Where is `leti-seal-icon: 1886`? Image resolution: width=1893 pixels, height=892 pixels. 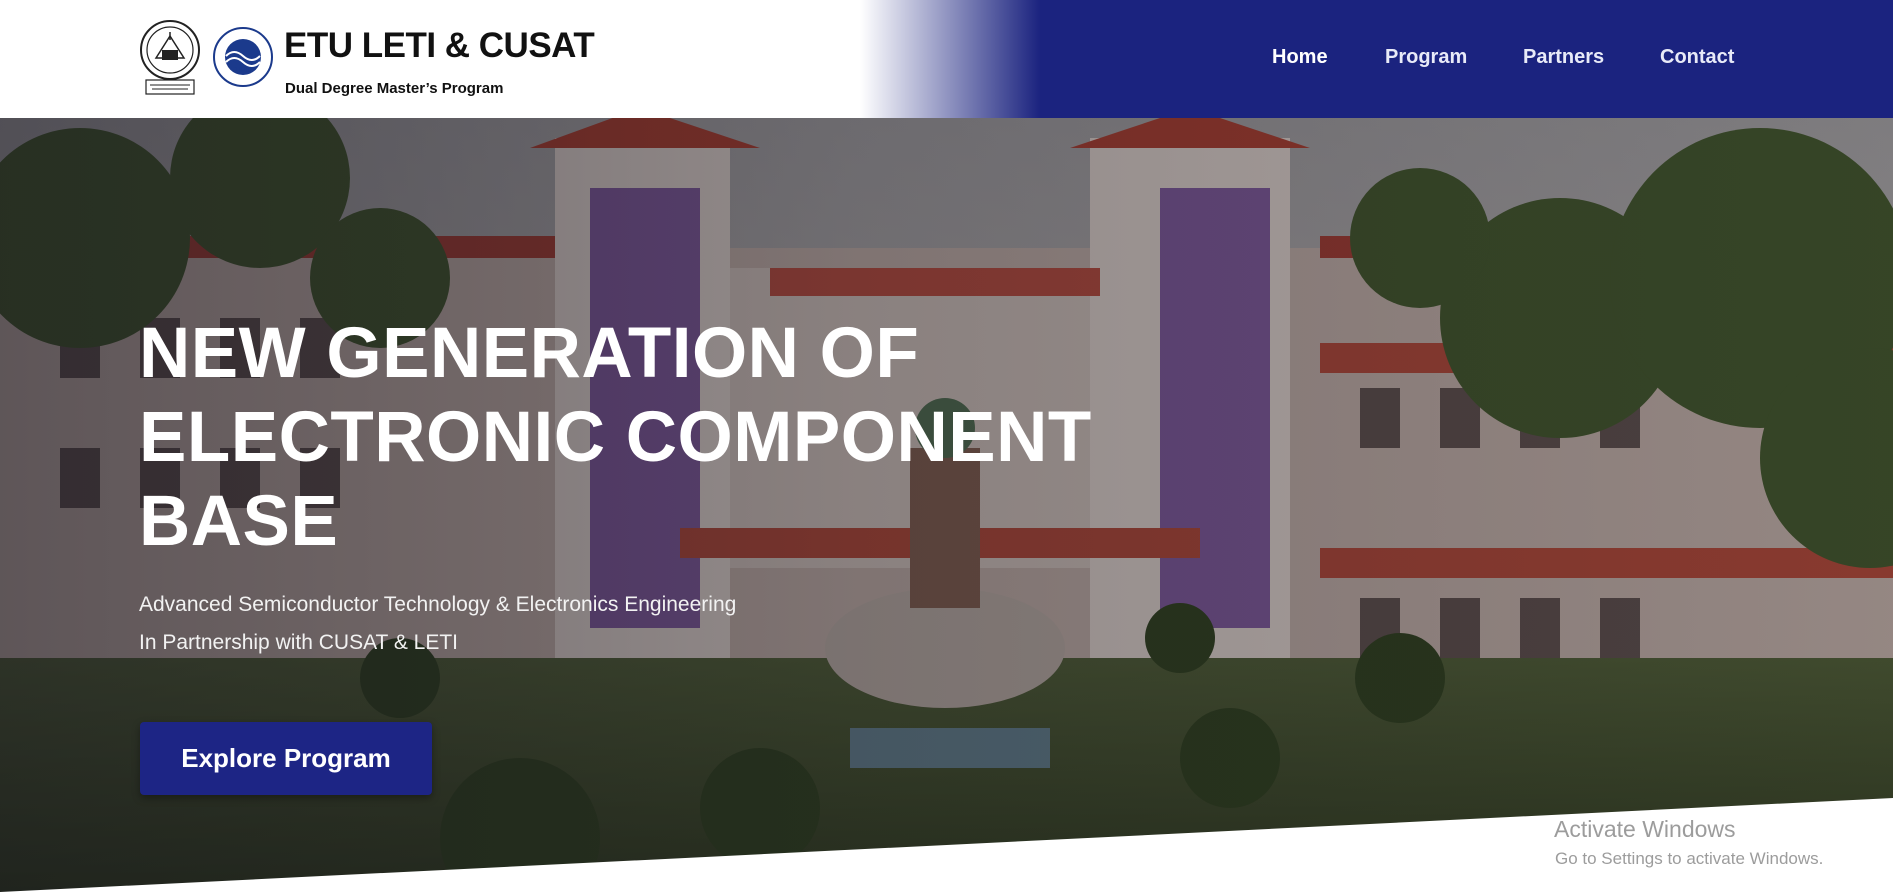 leti-seal-icon: 1886 is located at coordinates (243, 57).